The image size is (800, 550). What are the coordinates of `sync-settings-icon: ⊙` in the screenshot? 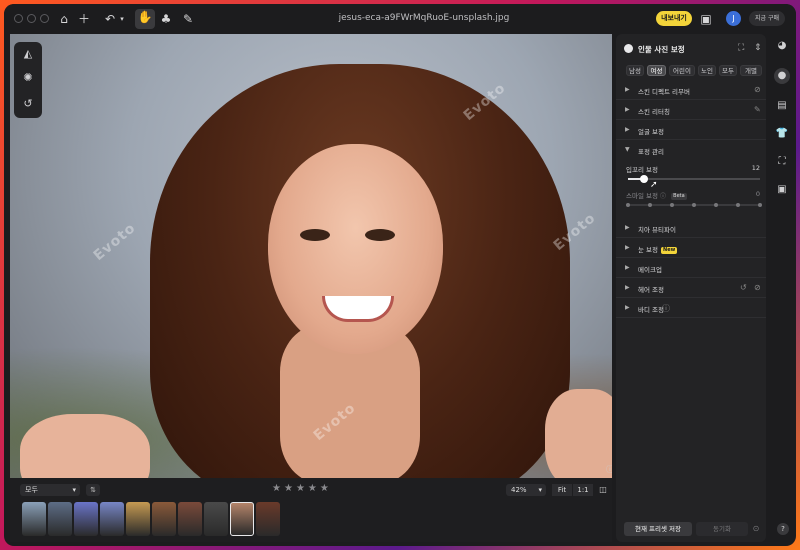 It's located at (756, 529).